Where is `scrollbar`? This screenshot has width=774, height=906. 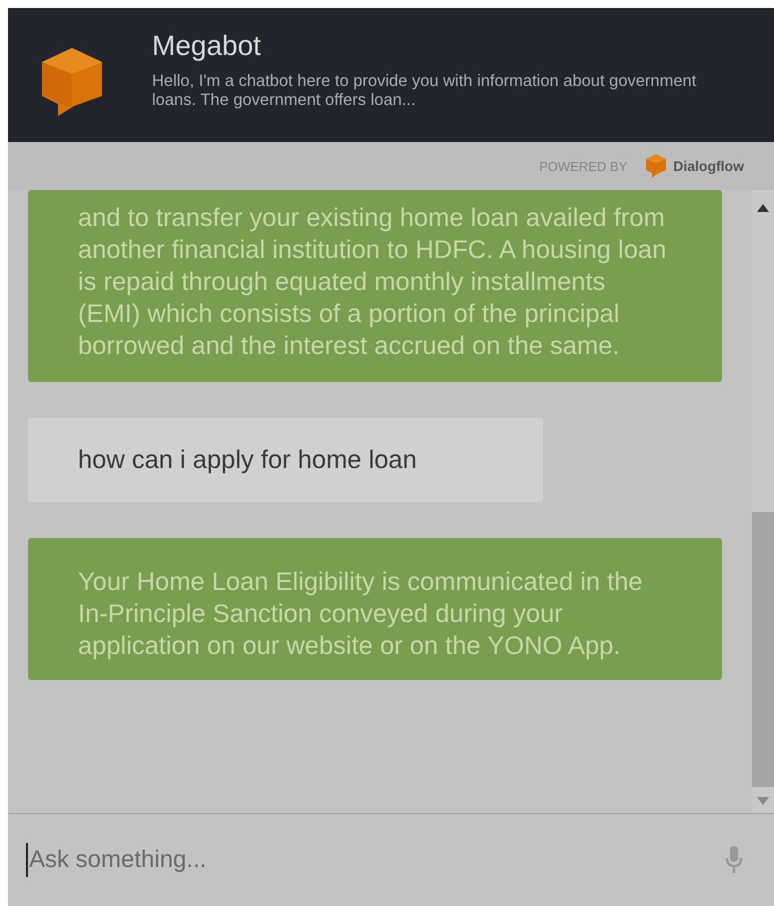 scrollbar is located at coordinates (763, 501).